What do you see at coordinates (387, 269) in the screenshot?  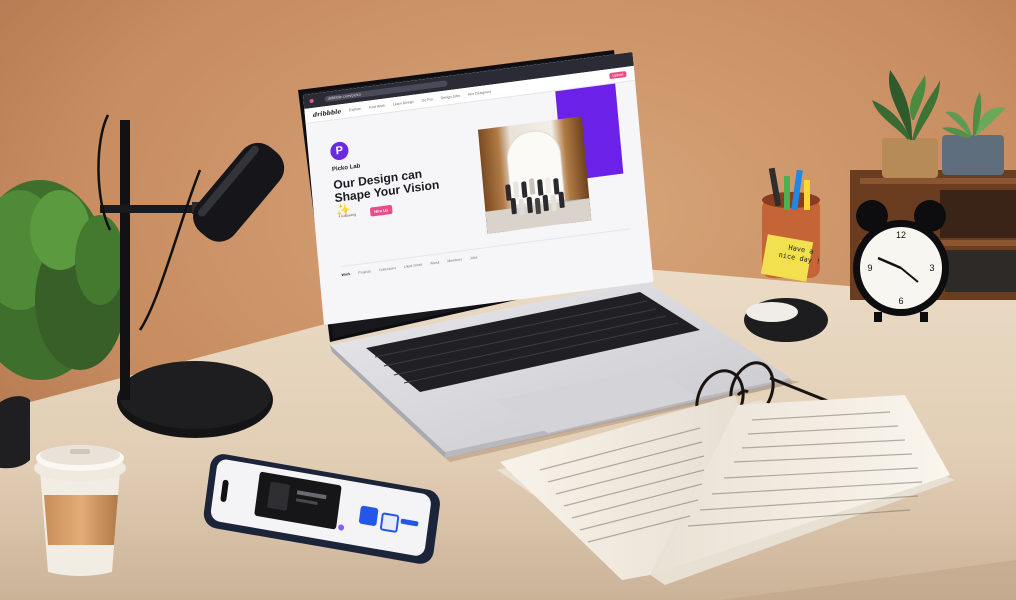 I see `tab-collections: Collections` at bounding box center [387, 269].